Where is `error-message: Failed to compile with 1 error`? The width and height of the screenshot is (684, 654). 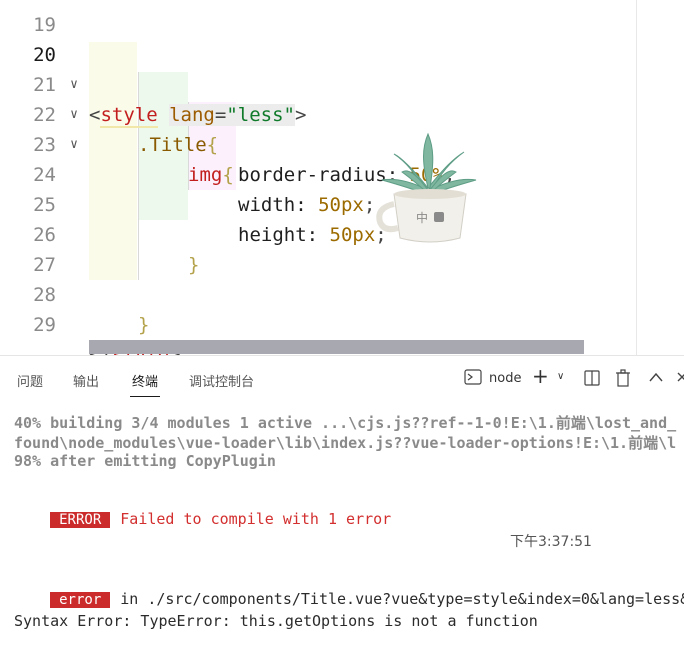
error-message: Failed to compile with 1 error is located at coordinates (256, 519).